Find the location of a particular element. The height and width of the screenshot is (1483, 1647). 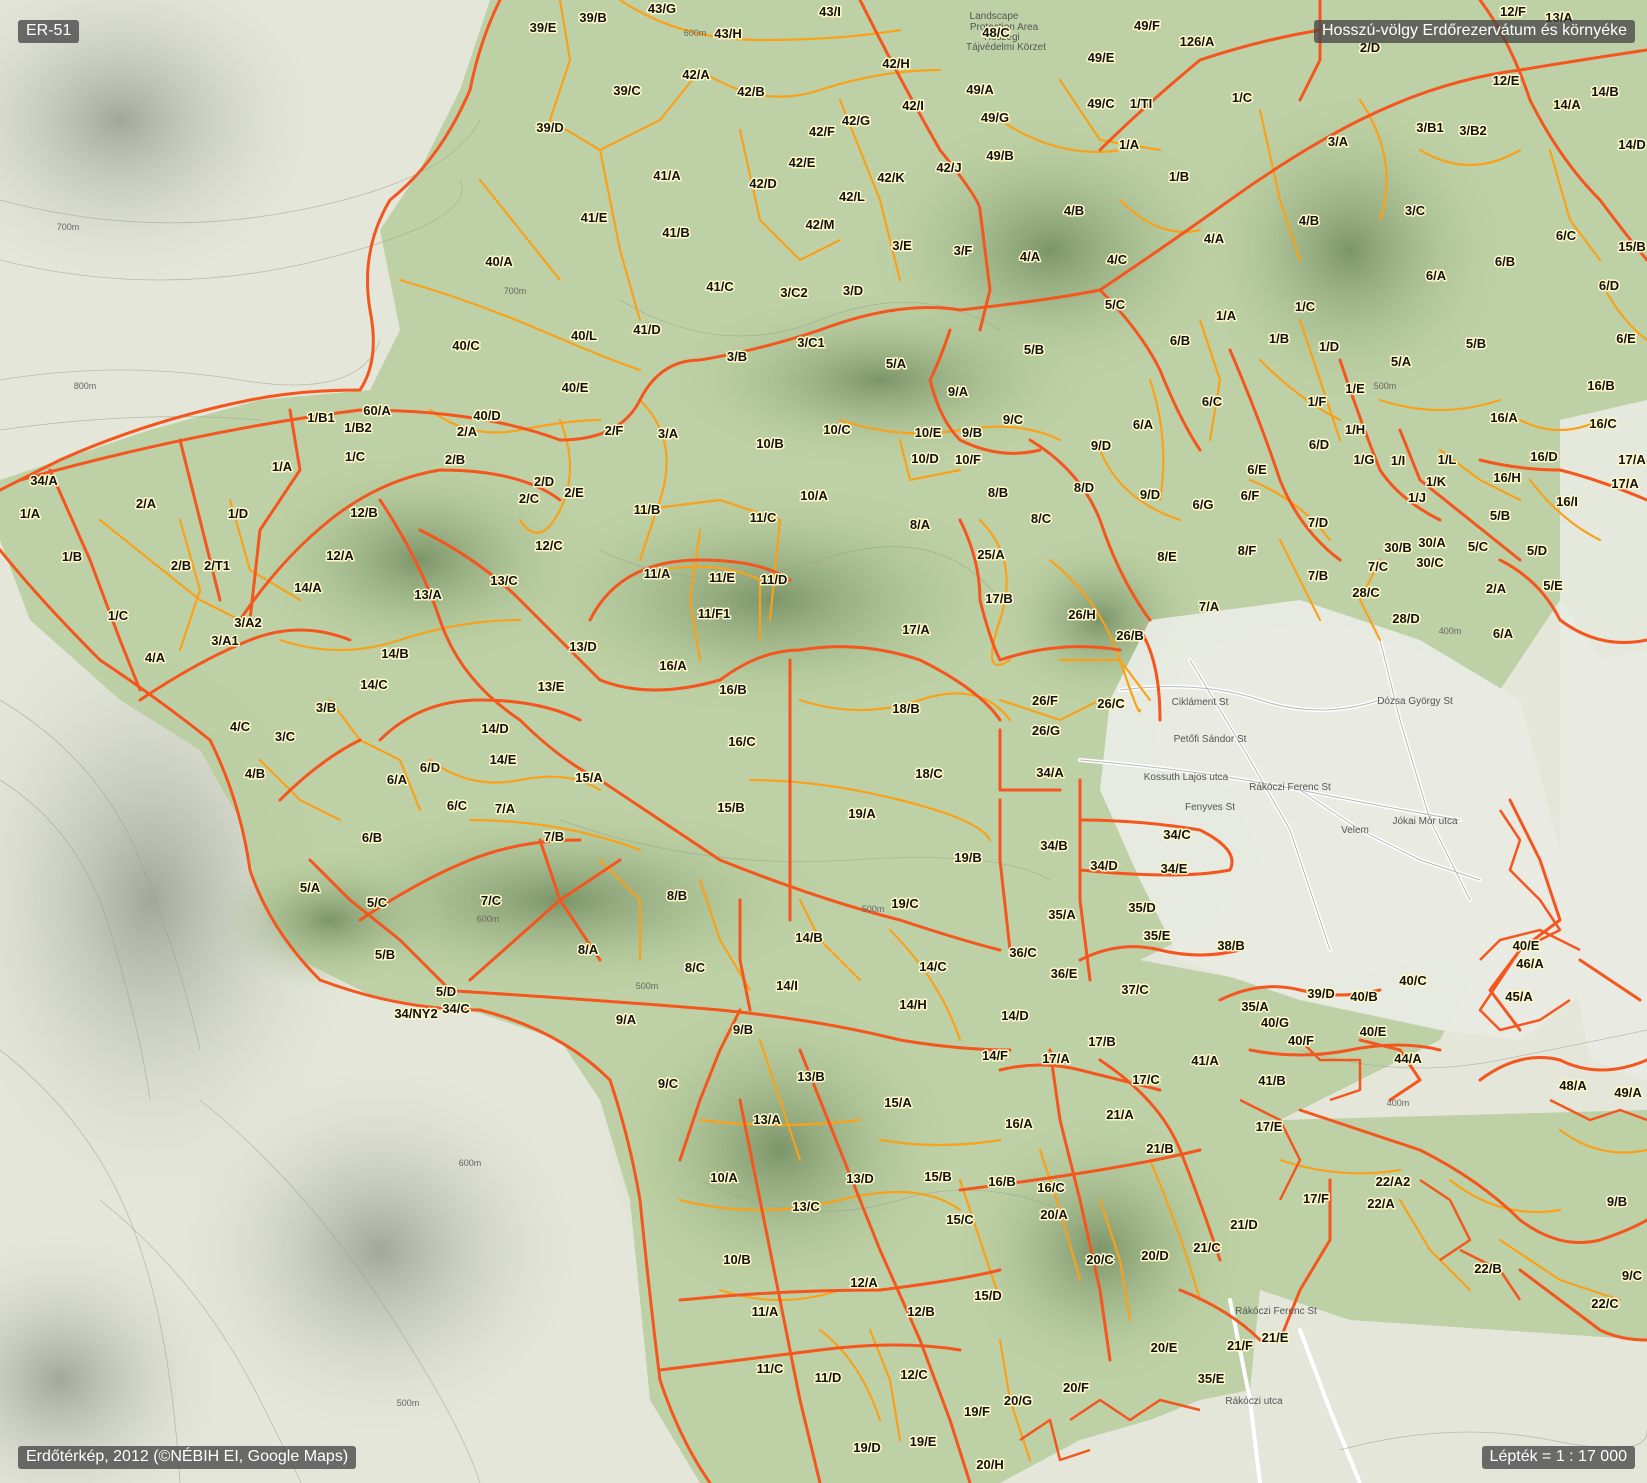

compartment-label: 20/A is located at coordinates (1054, 1215).